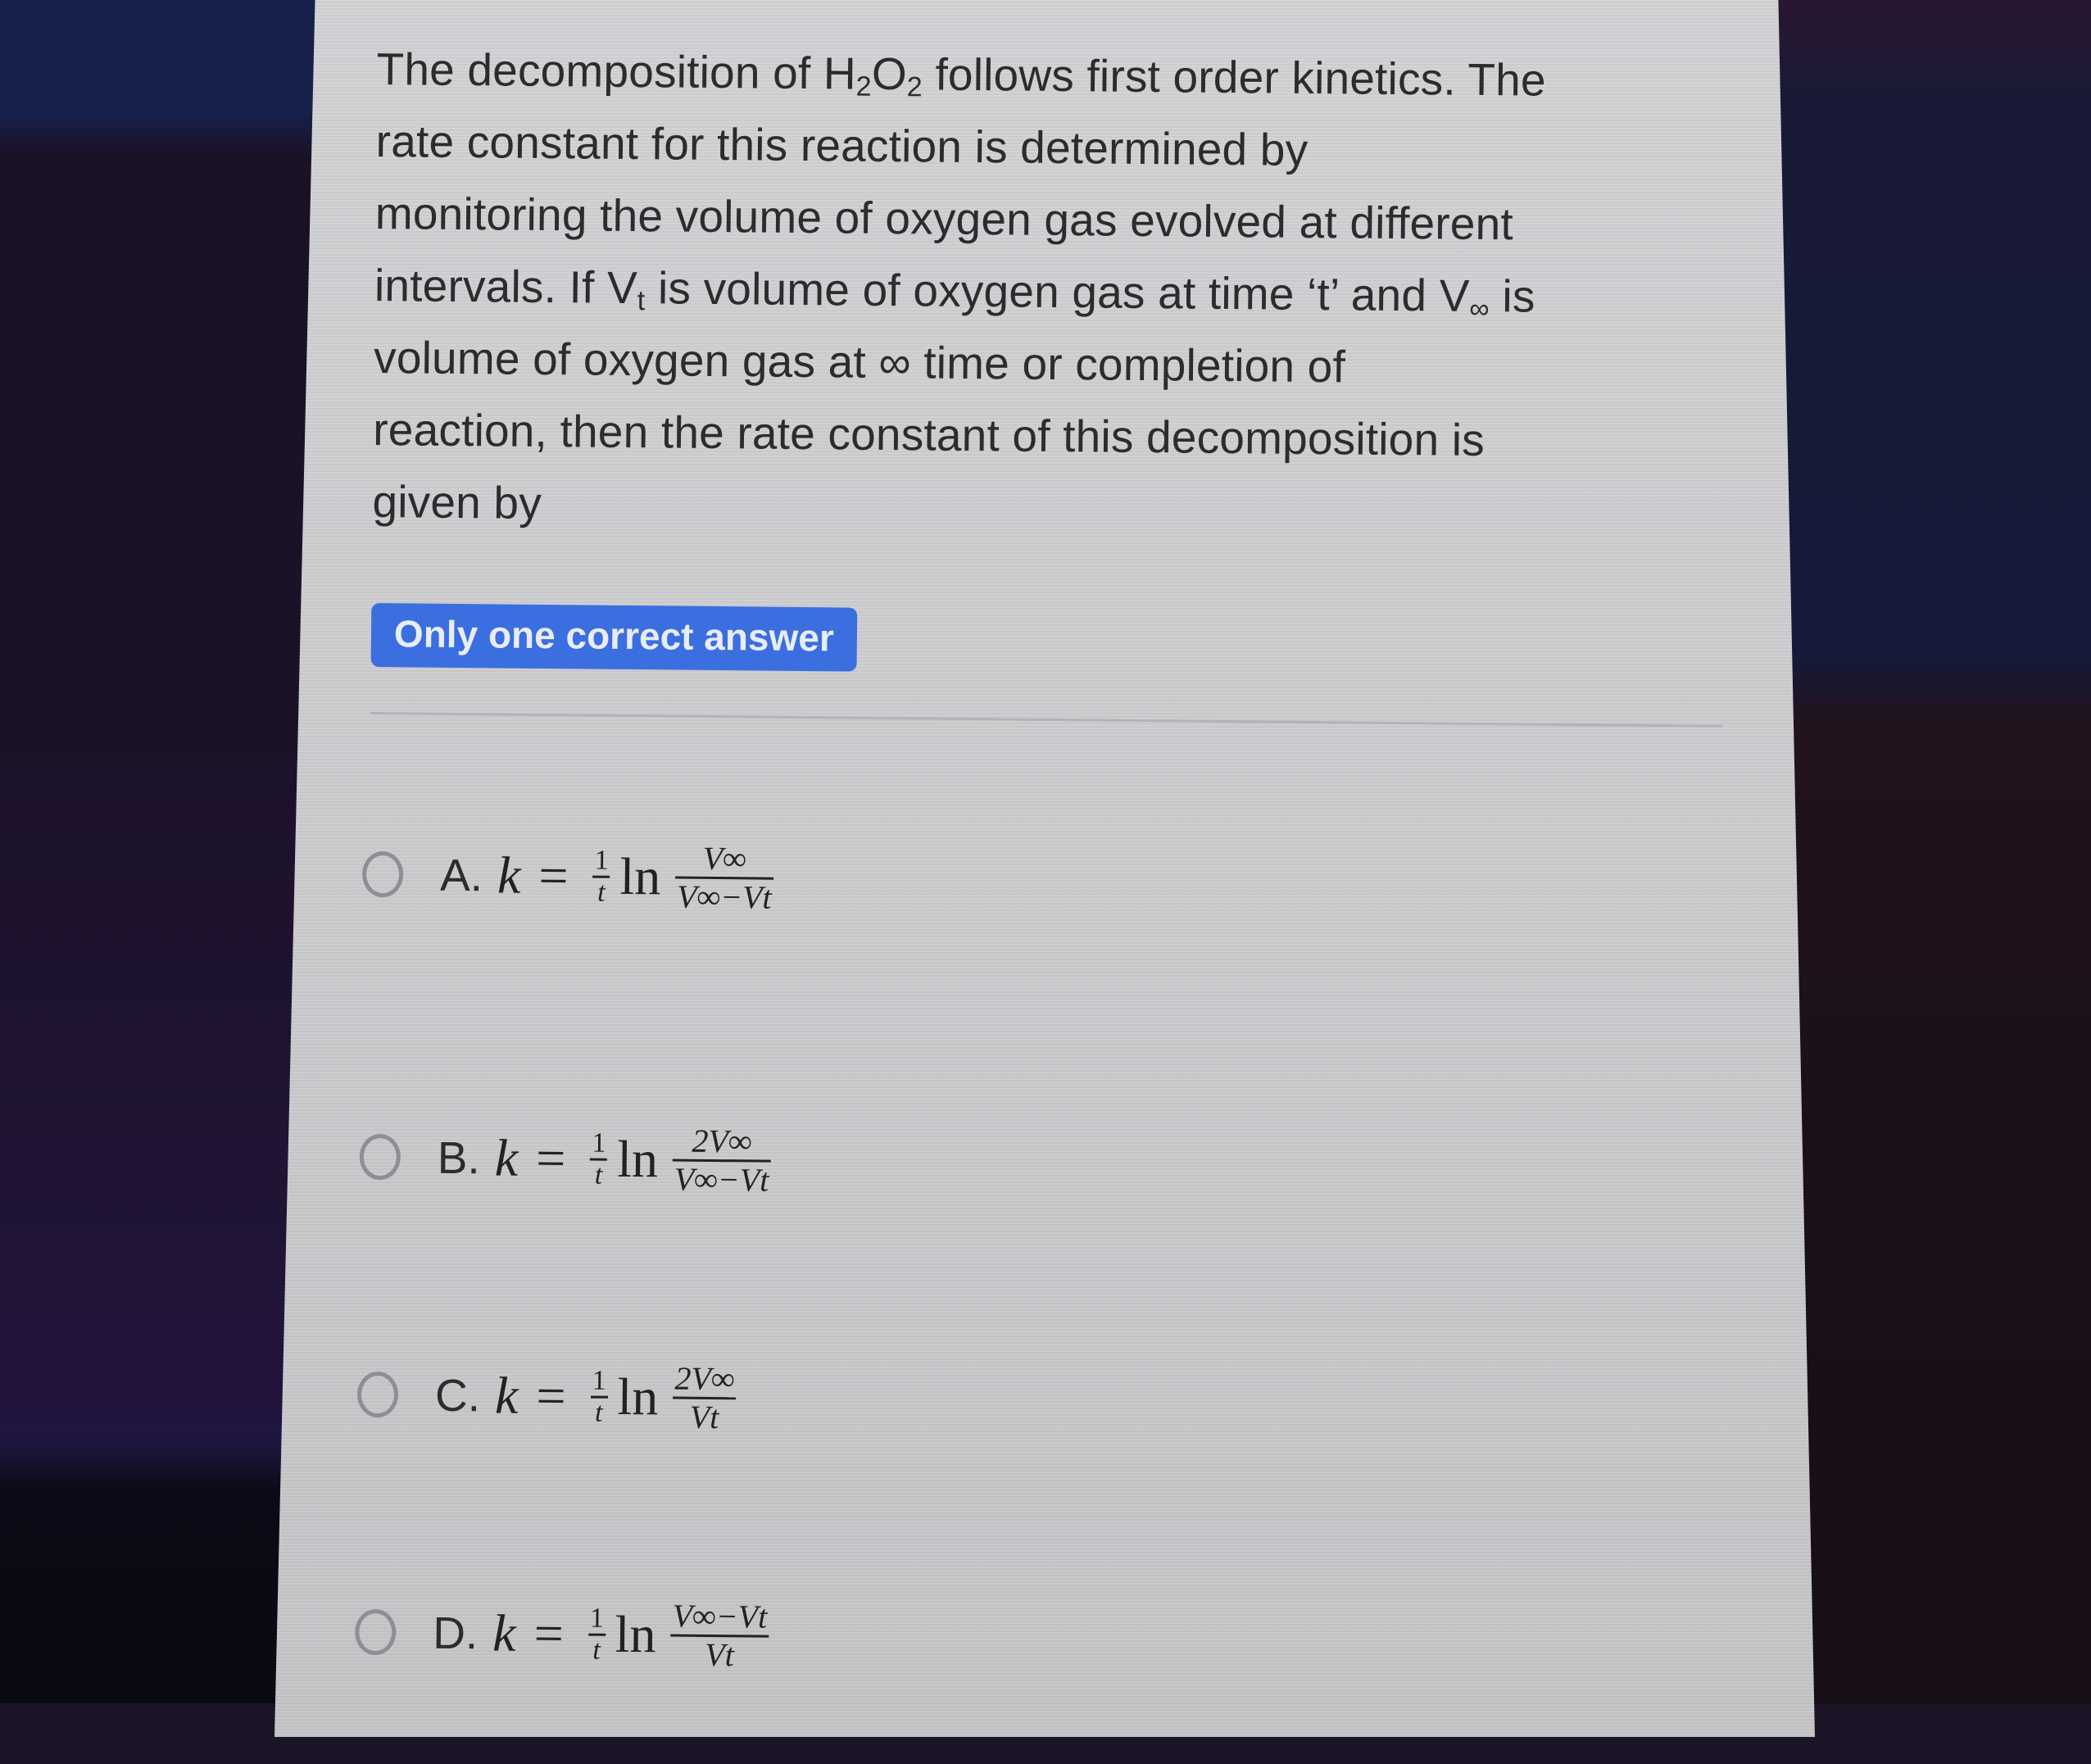 The height and width of the screenshot is (1764, 2091). Describe the element at coordinates (459, 1157) in the screenshot. I see `option-letter: B.` at that location.